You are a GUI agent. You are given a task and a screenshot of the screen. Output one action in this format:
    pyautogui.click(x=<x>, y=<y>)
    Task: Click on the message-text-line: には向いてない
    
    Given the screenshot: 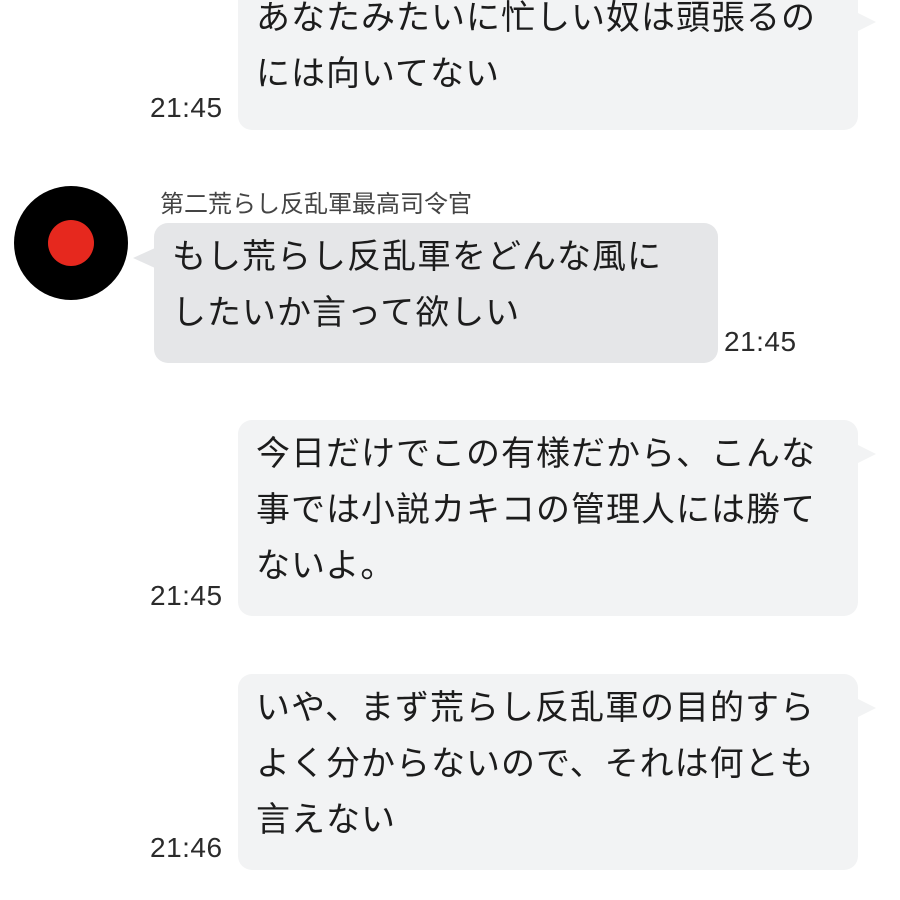 What is the action you would take?
    pyautogui.click(x=378, y=74)
    